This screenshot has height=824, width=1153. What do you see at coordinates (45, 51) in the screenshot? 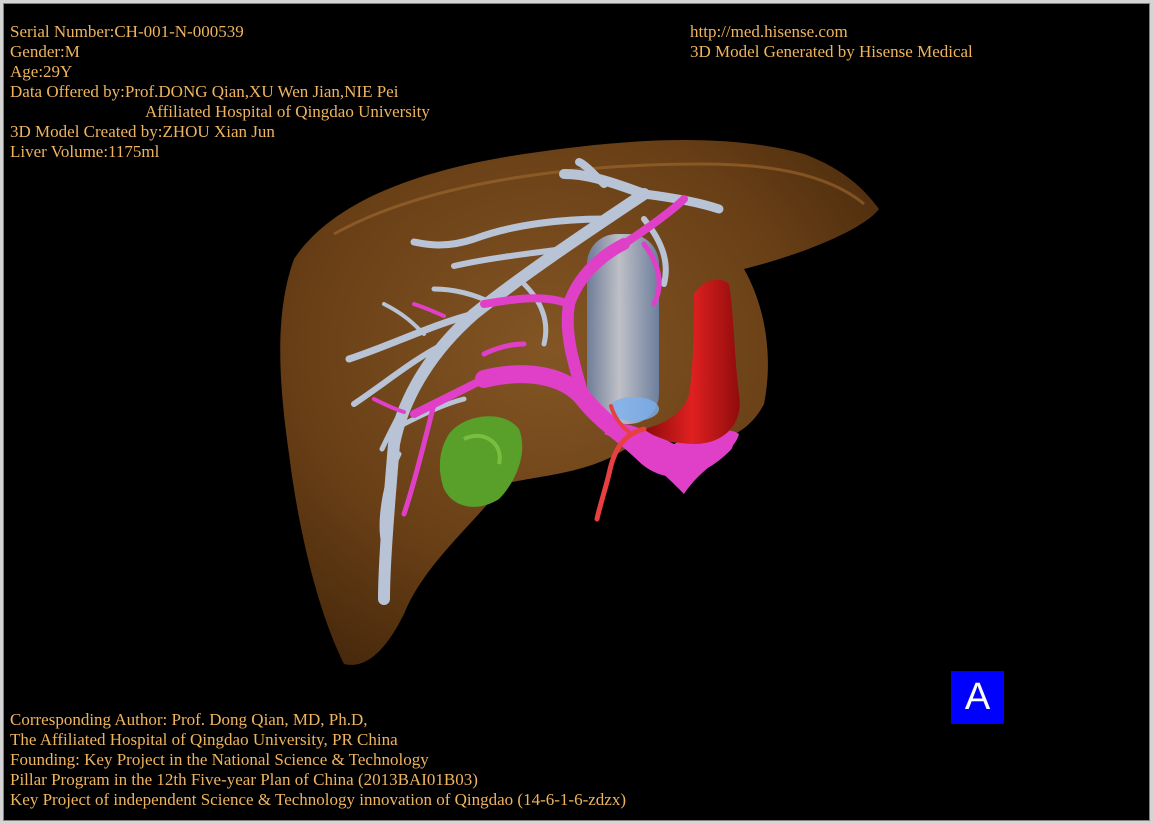
I see `gender: Gender:M` at bounding box center [45, 51].